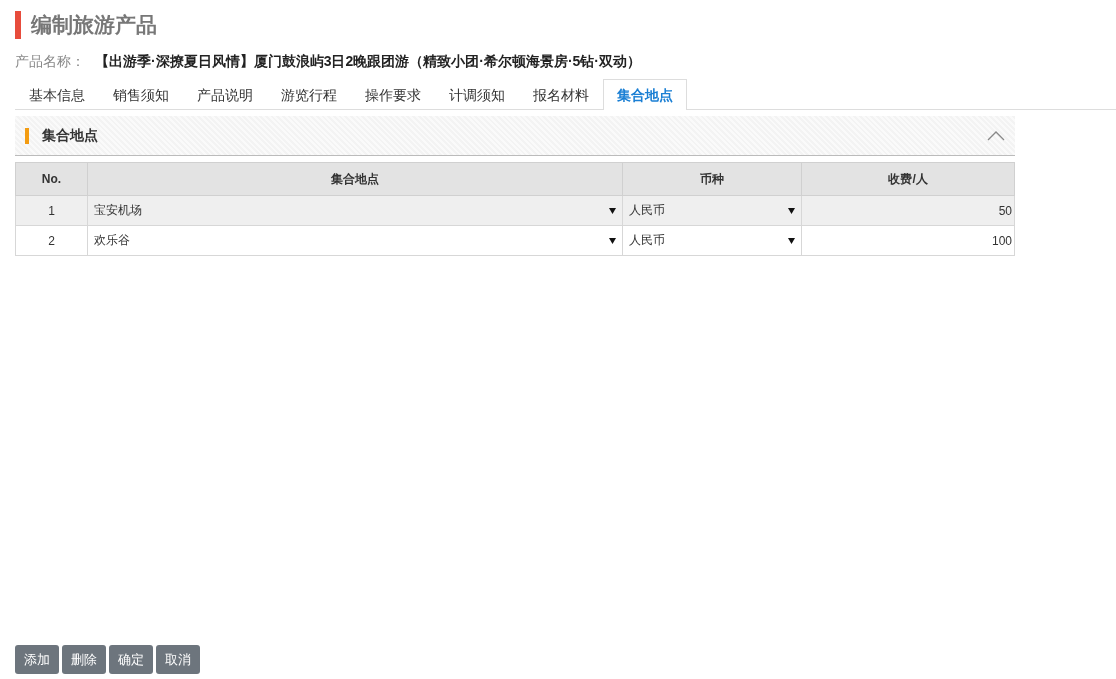 The height and width of the screenshot is (679, 1116). I want to click on column-header: 收费/人, so click(908, 179).